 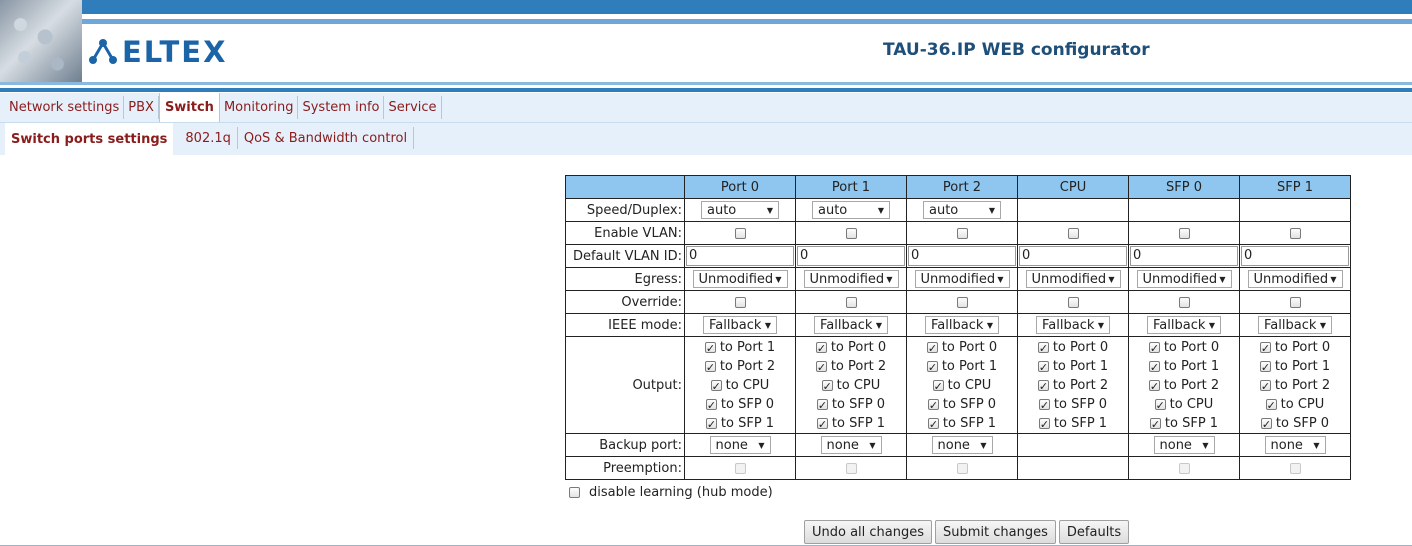 I want to click on empty-cell, so click(x=1184, y=210).